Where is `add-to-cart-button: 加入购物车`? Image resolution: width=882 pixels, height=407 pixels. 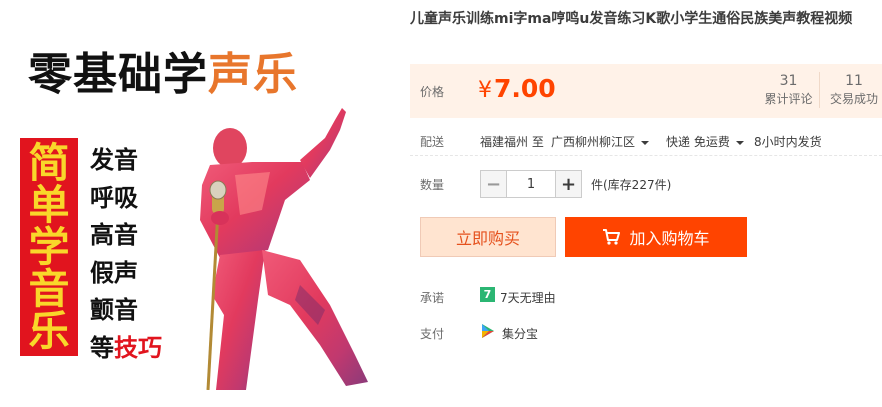
add-to-cart-button: 加入购物车 is located at coordinates (656, 237).